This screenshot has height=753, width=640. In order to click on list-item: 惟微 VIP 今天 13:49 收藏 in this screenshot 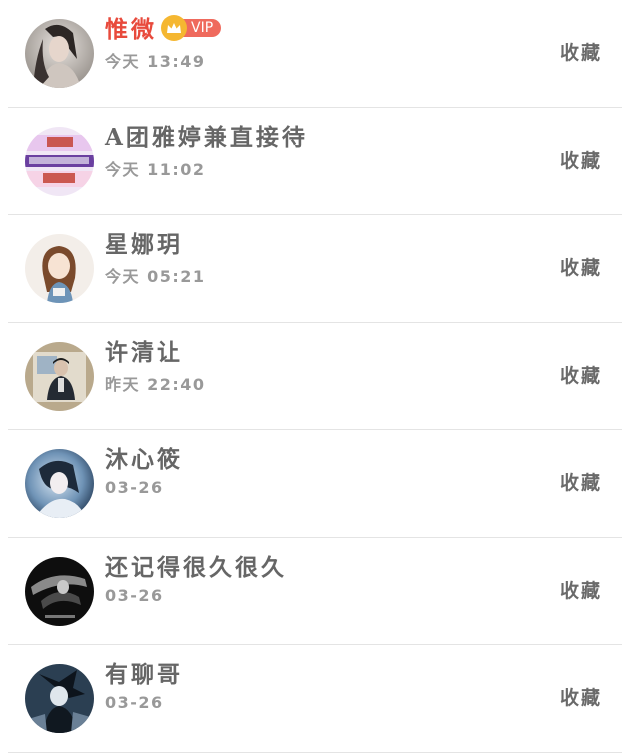, I will do `click(315, 54)`.